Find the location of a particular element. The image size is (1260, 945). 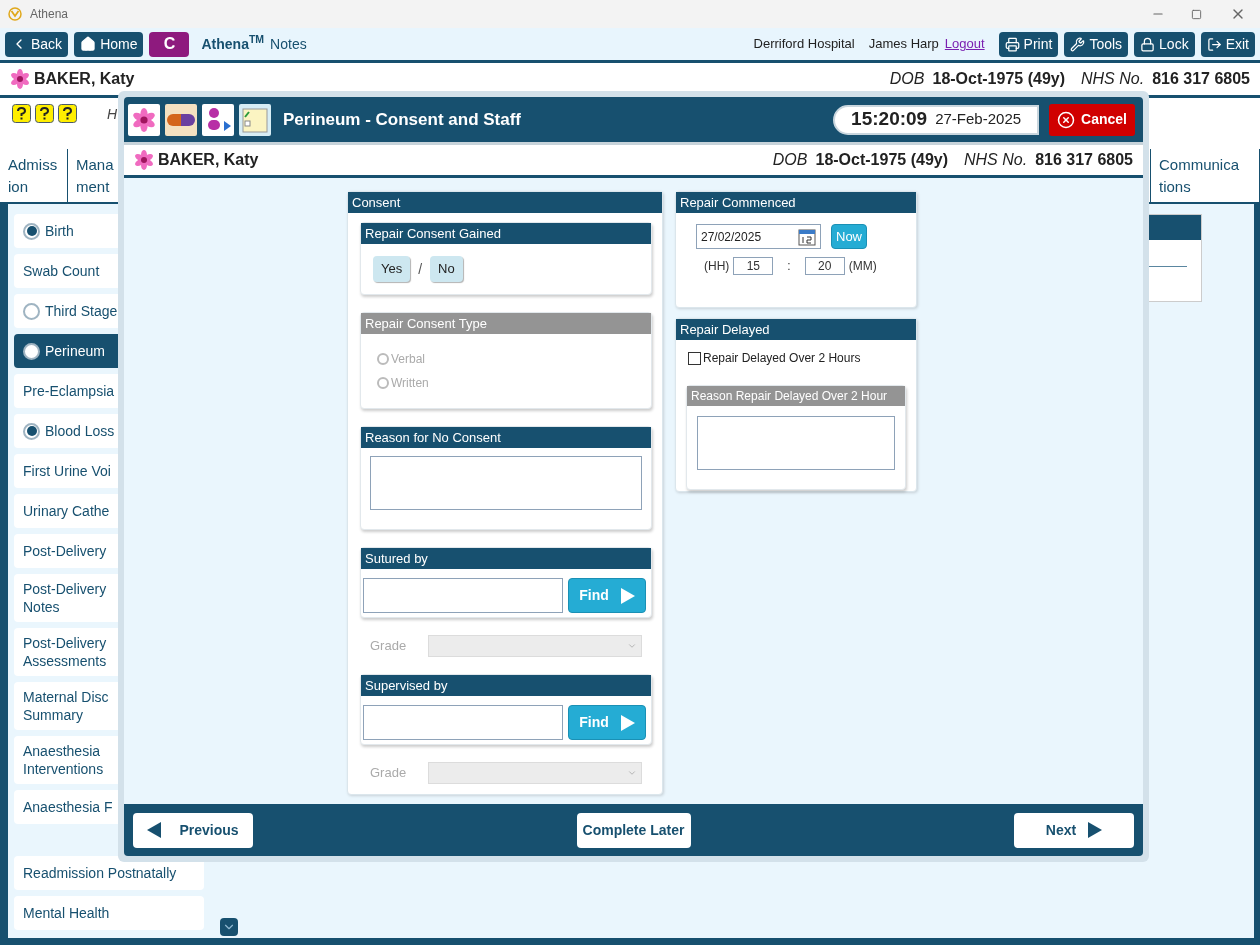

app-logo-icon is located at coordinates (15, 14).